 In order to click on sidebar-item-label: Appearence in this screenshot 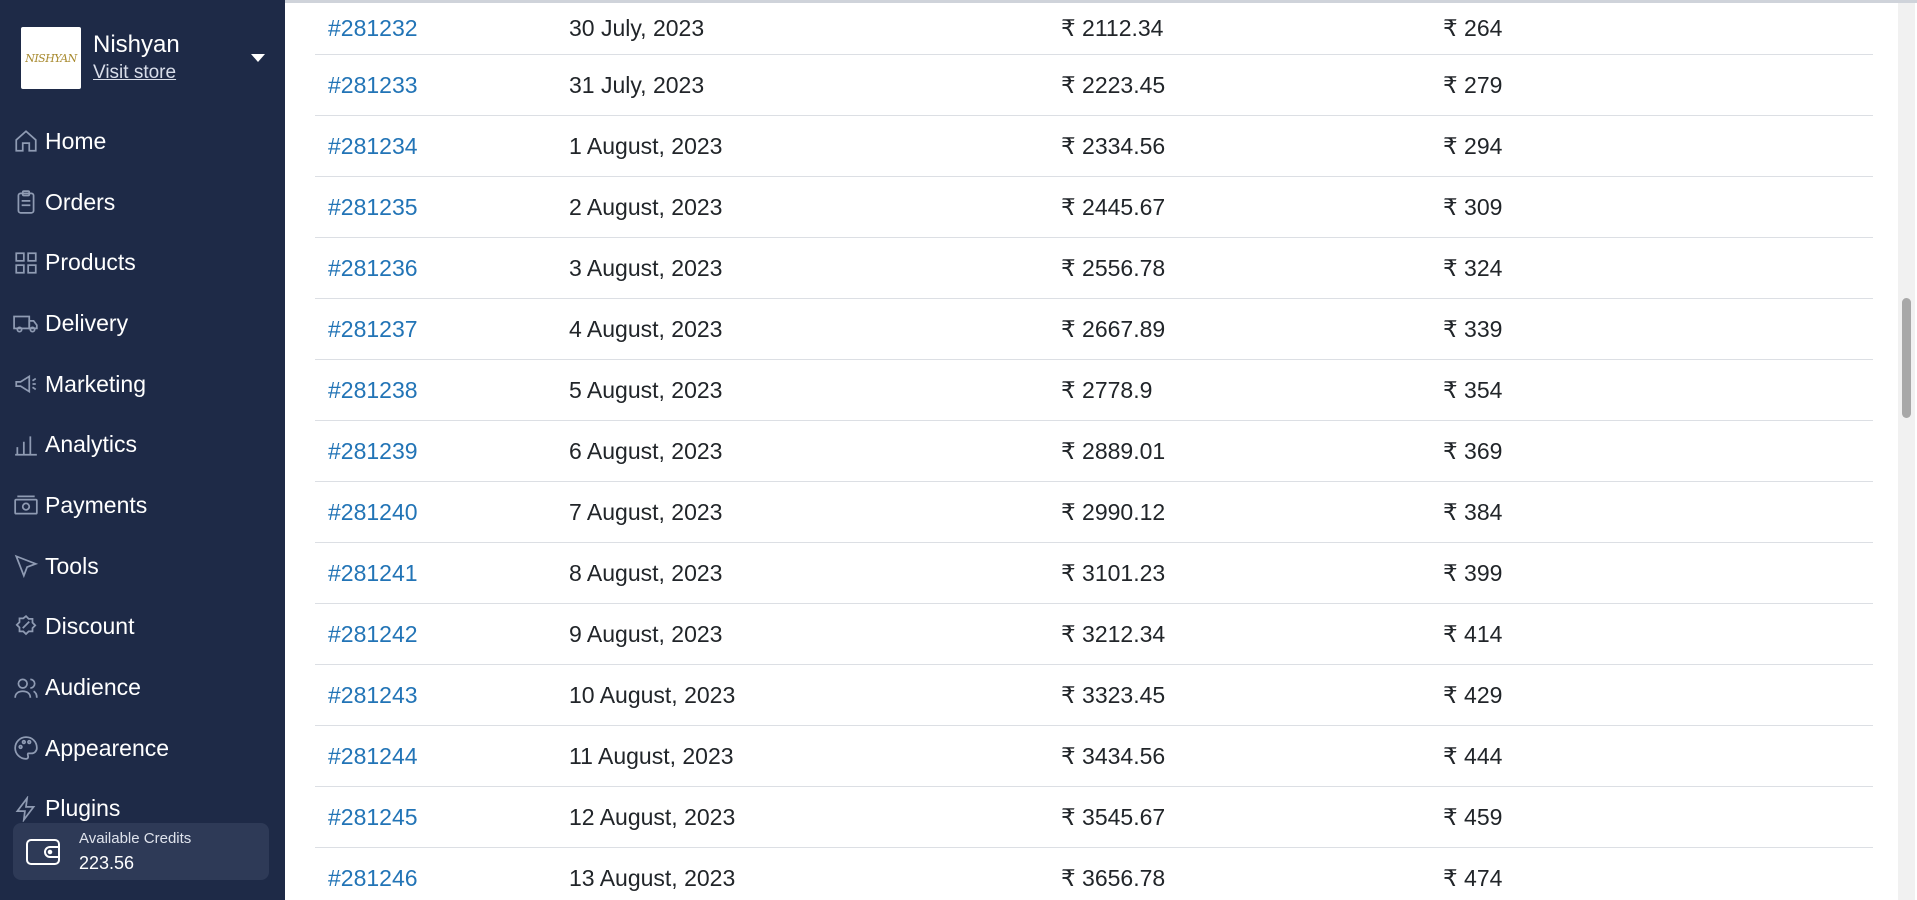, I will do `click(107, 747)`.